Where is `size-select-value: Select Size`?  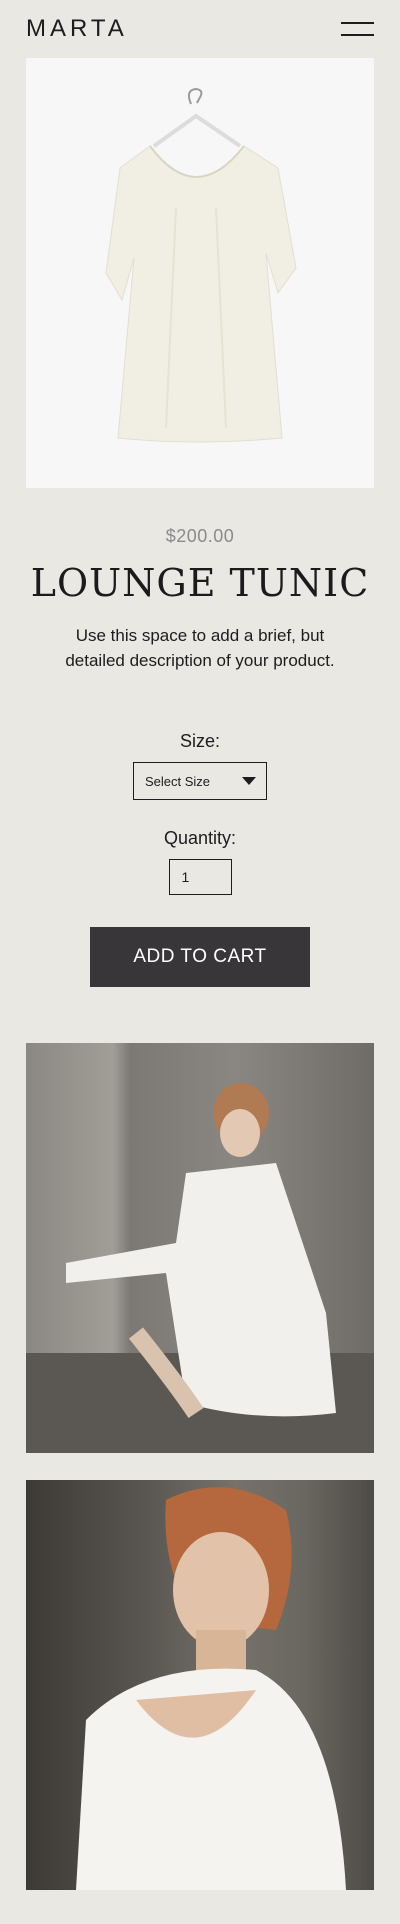
size-select-value: Select Size is located at coordinates (178, 781).